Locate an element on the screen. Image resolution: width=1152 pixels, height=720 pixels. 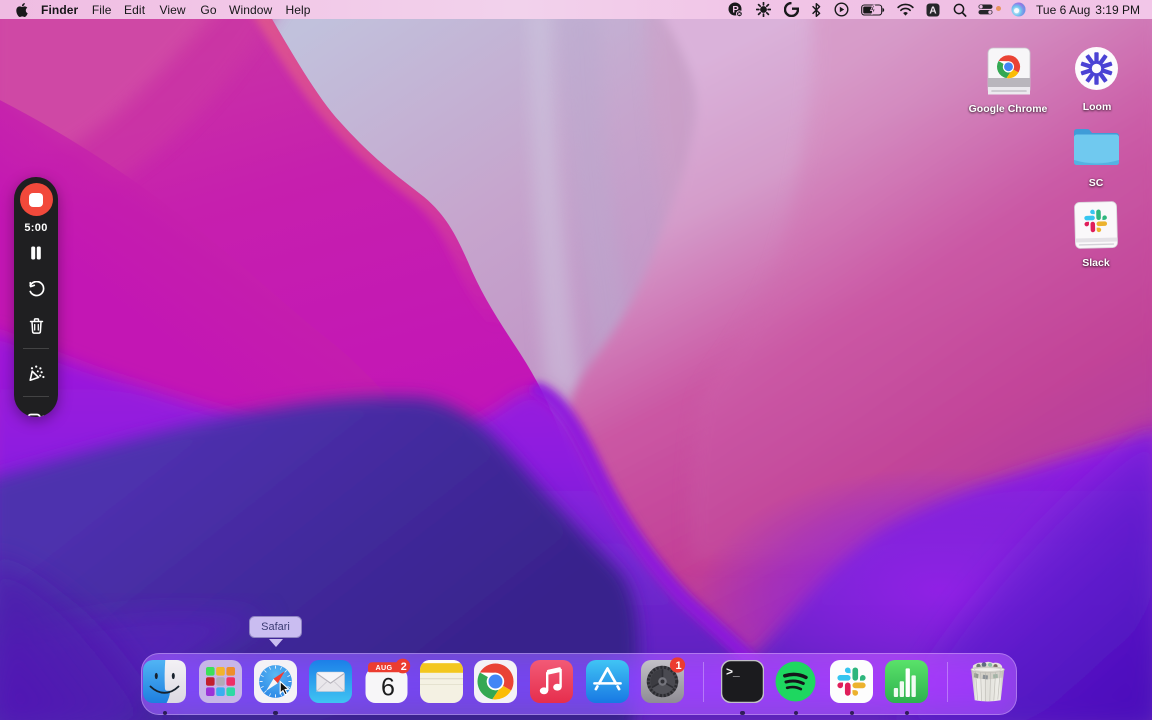
svg-text: 1 is located at coordinates (679, 666).